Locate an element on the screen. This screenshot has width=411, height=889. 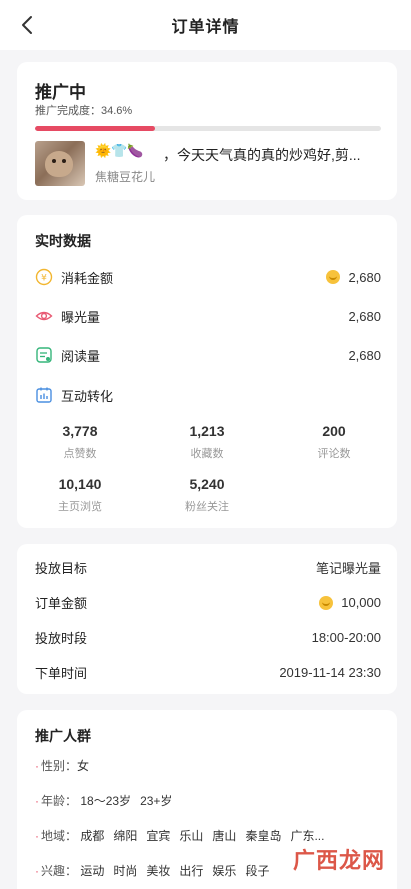
info-row-target: 投放目标 笔记曝光量 is located at coordinates (208, 567).